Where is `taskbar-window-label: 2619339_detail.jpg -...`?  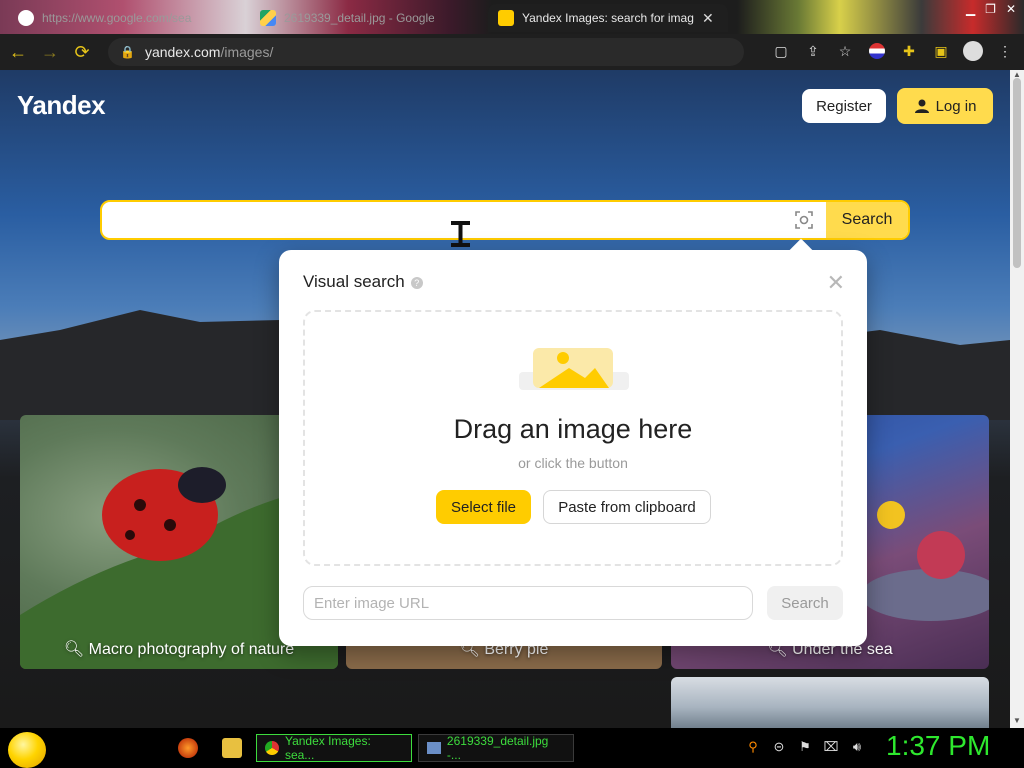
taskbar-window-label: 2619339_detail.jpg -... is located at coordinates (497, 748).